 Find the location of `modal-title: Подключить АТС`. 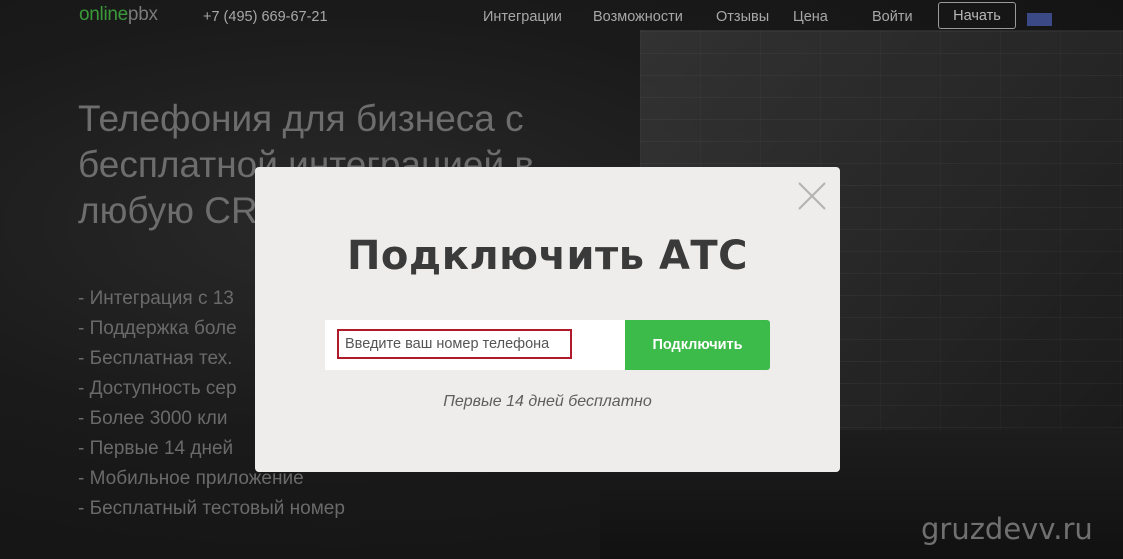

modal-title: Подключить АТС is located at coordinates (547, 256).